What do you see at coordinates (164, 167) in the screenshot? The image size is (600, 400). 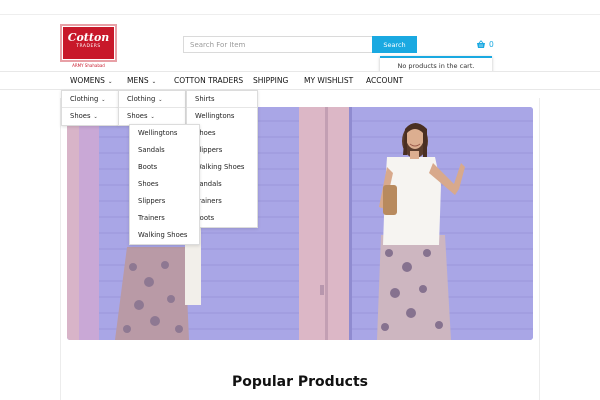 I see `menu-item-boots: Boots` at bounding box center [164, 167].